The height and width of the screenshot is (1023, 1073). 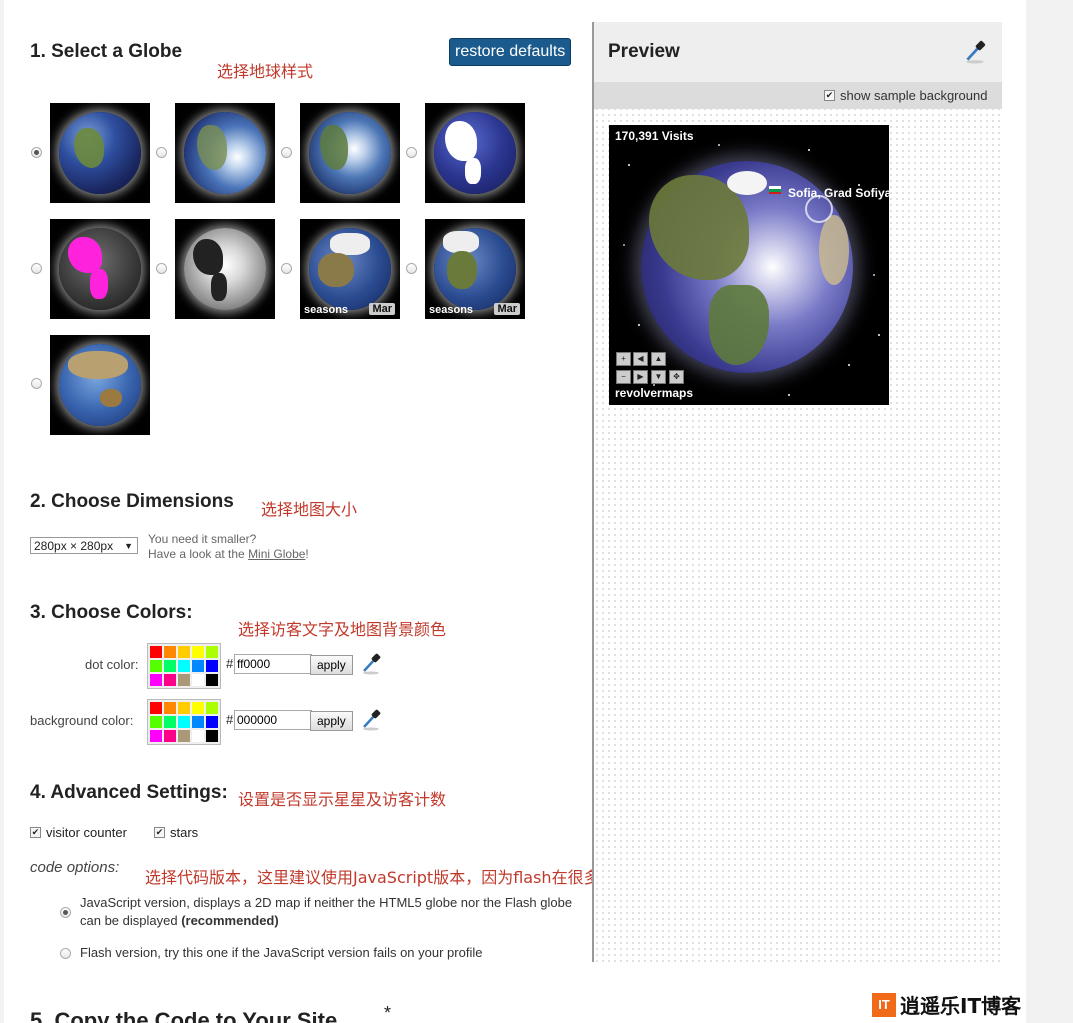 I want to click on show-background-label: show sample background, so click(x=914, y=95).